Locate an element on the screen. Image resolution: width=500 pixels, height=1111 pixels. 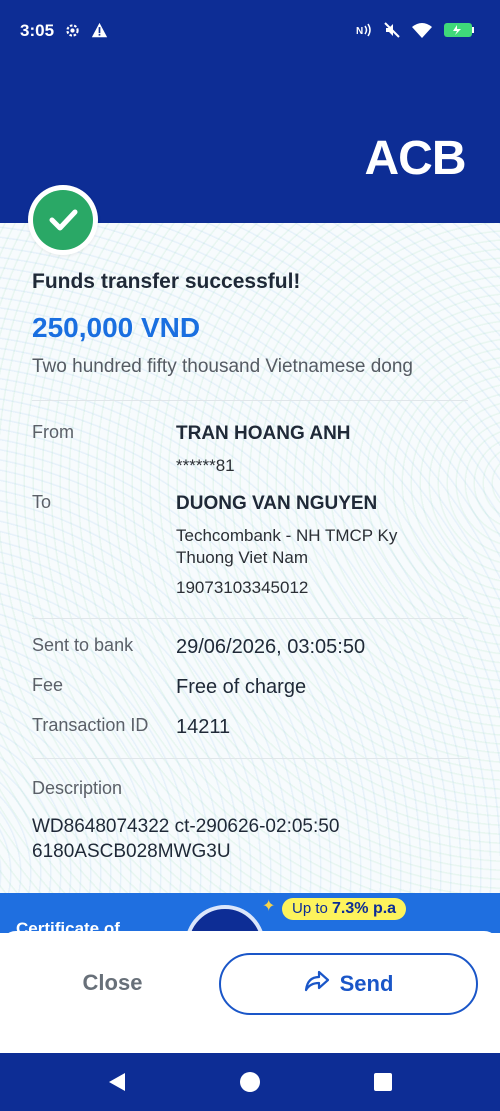
svg-text: N is located at coordinates (359, 31).